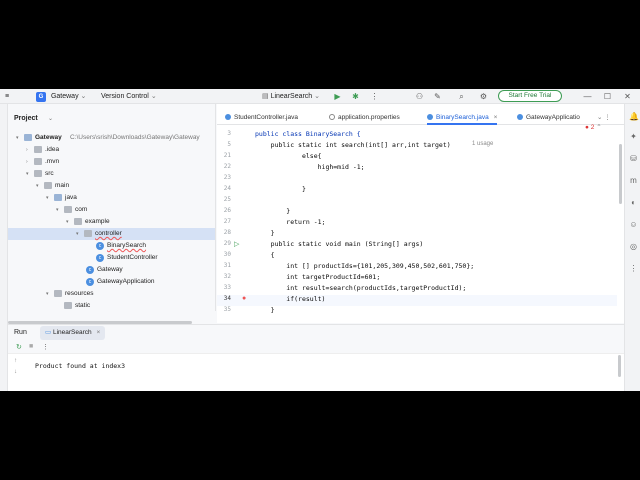 This screenshot has height=480, width=640. What do you see at coordinates (633, 224) in the screenshot?
I see `robot-icon: ☺` at bounding box center [633, 224].